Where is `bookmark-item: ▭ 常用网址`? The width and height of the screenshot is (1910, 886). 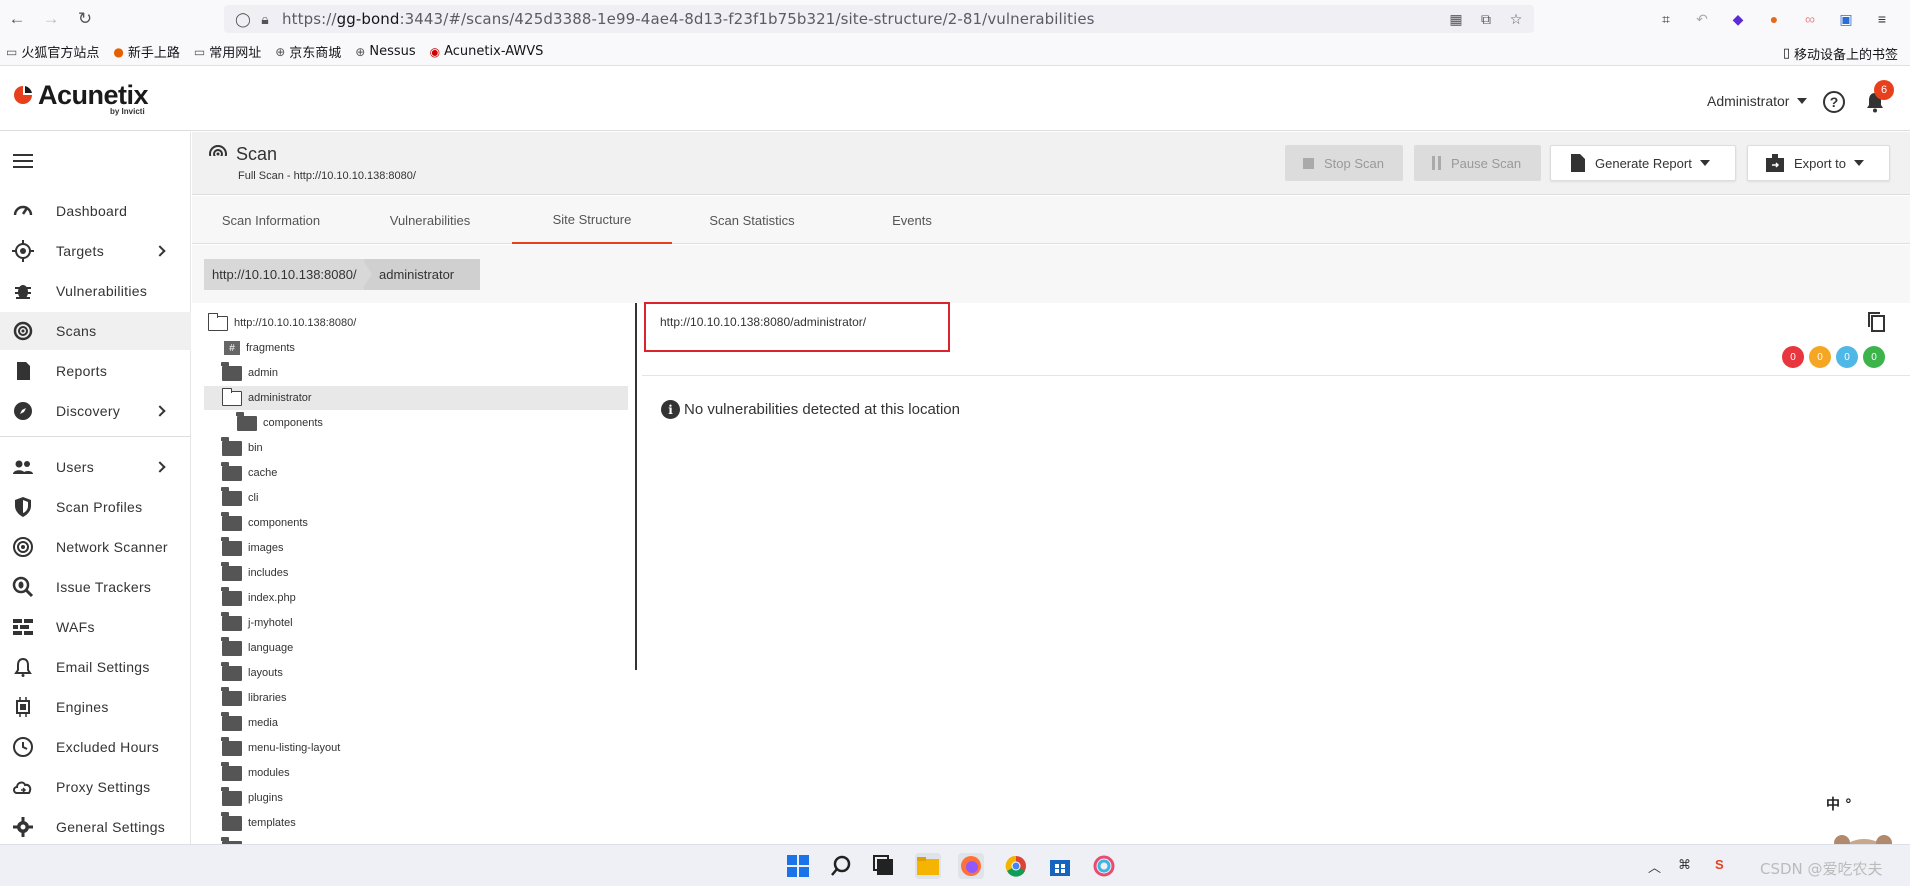
bookmark-item: ▭ 常用网址 is located at coordinates (227, 52).